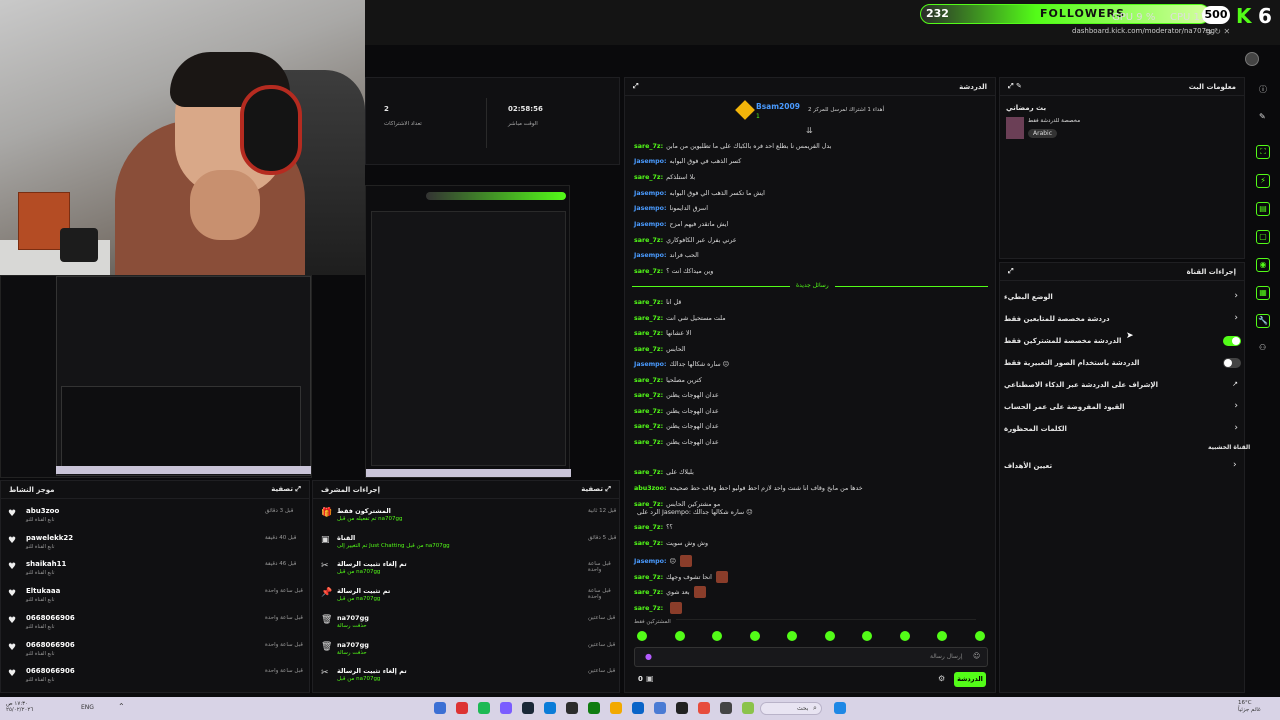  Describe the element at coordinates (42, 511) in the screenshot. I see `activity-username: abu3zoo` at that location.